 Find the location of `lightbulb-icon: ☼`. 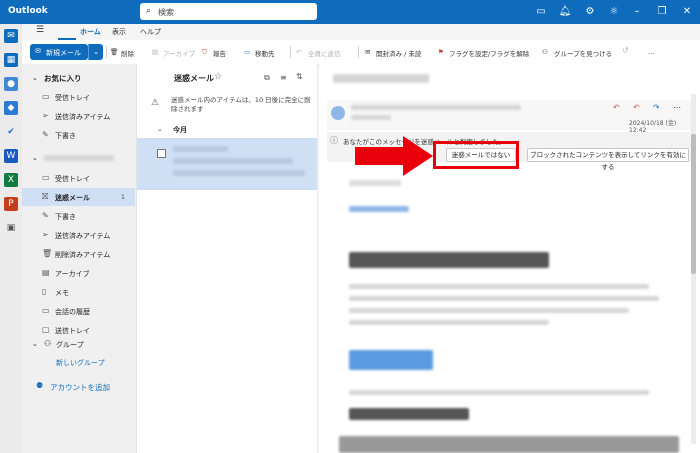

lightbulb-icon: ☼ is located at coordinates (614, 12).